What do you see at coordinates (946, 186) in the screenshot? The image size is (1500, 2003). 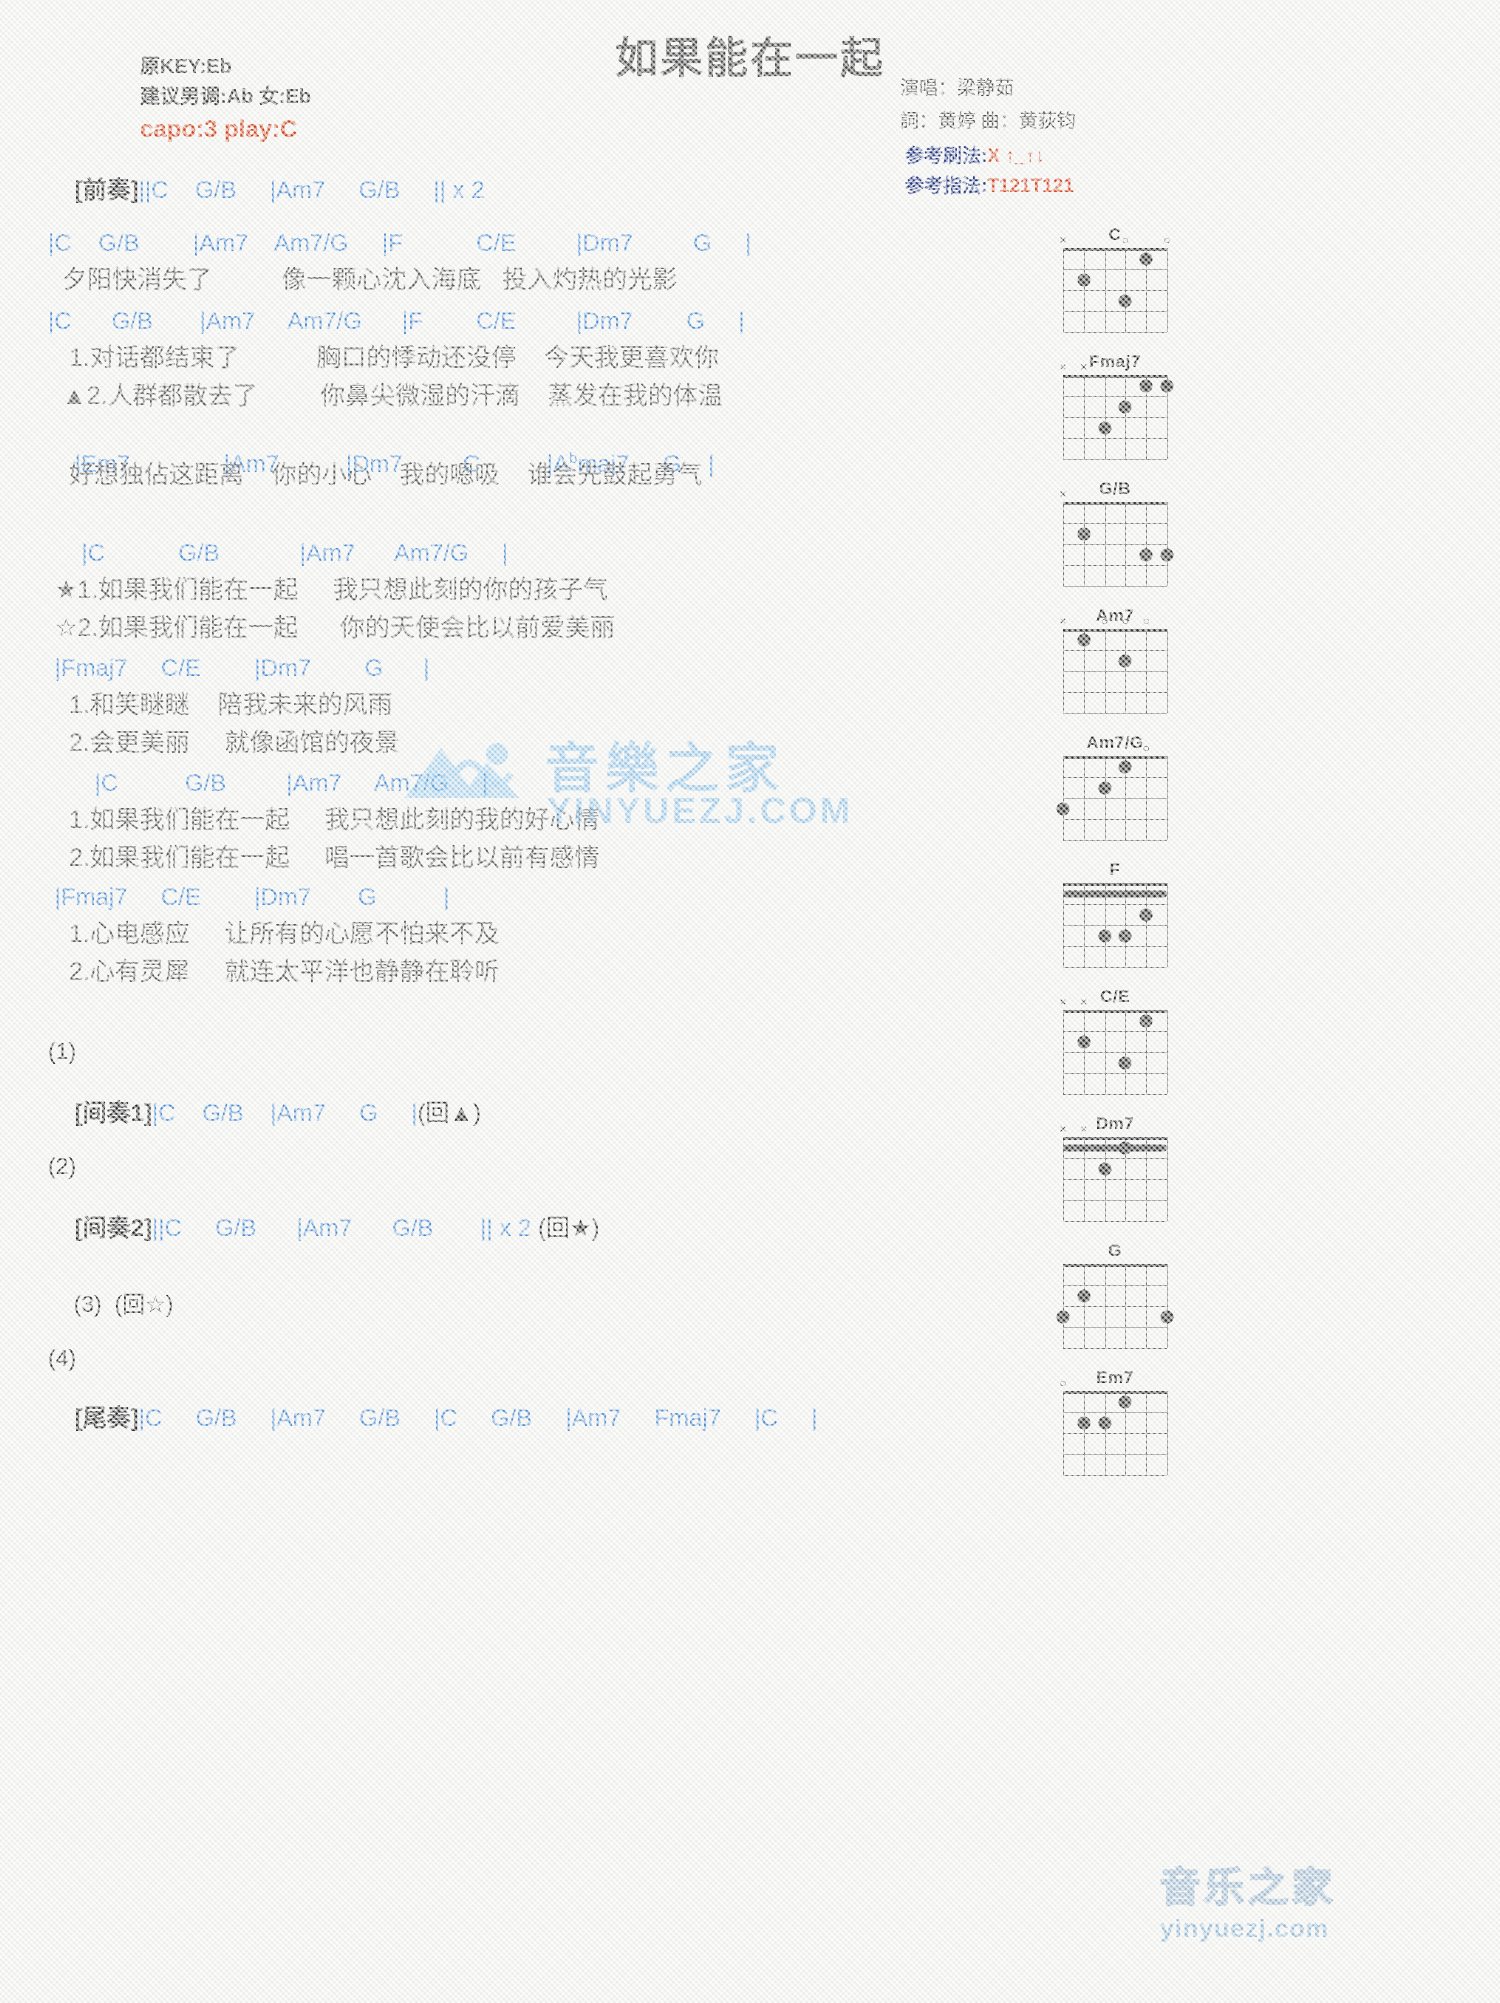 I see `finger-label: 参考指法:` at bounding box center [946, 186].